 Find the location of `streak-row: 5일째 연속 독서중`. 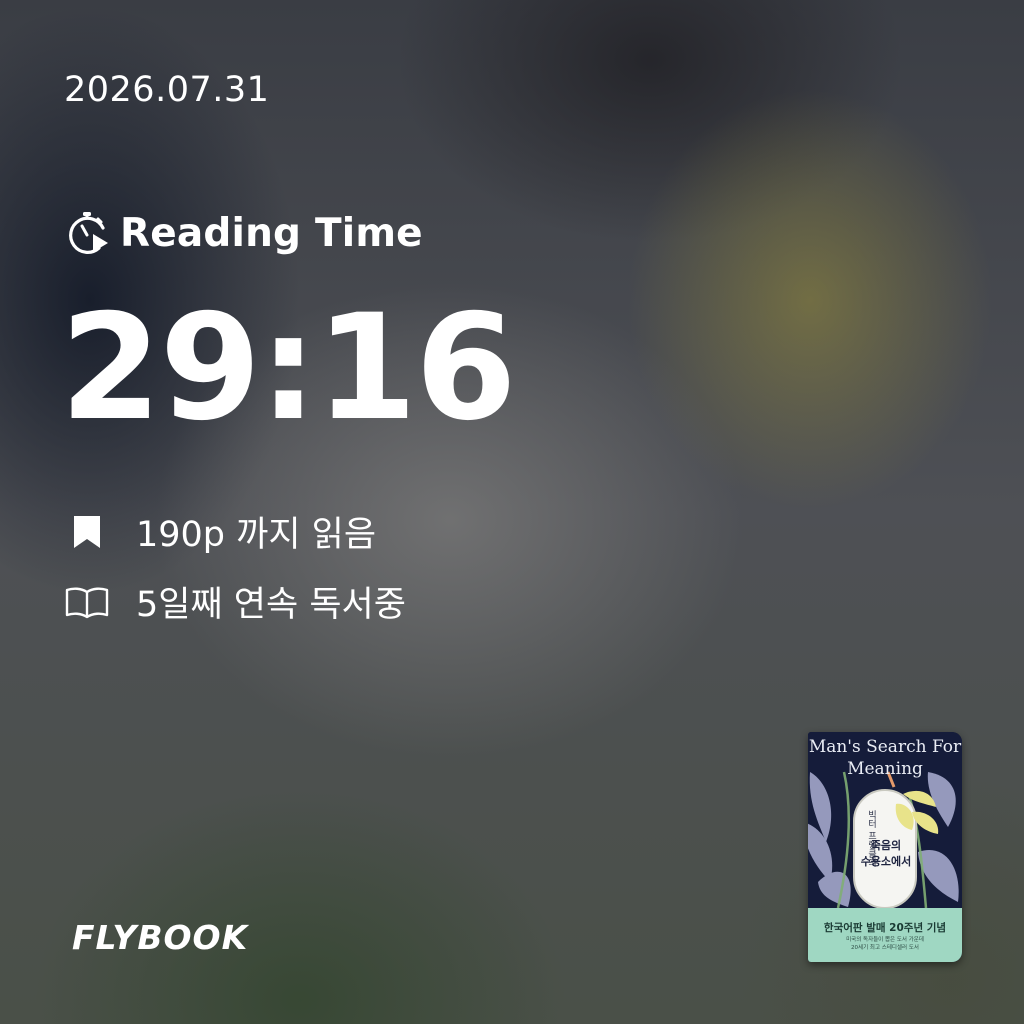

streak-row: 5일째 연속 독서중 is located at coordinates (235, 601).